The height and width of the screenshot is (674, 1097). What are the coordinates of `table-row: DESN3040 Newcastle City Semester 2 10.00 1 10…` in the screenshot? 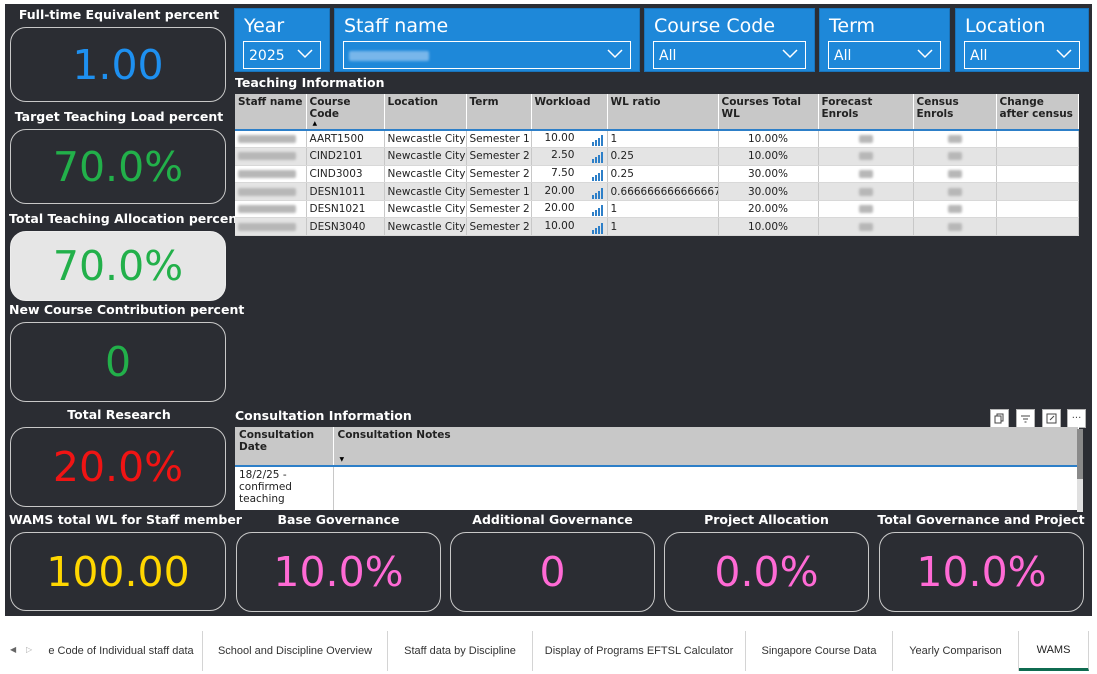 It's located at (657, 227).